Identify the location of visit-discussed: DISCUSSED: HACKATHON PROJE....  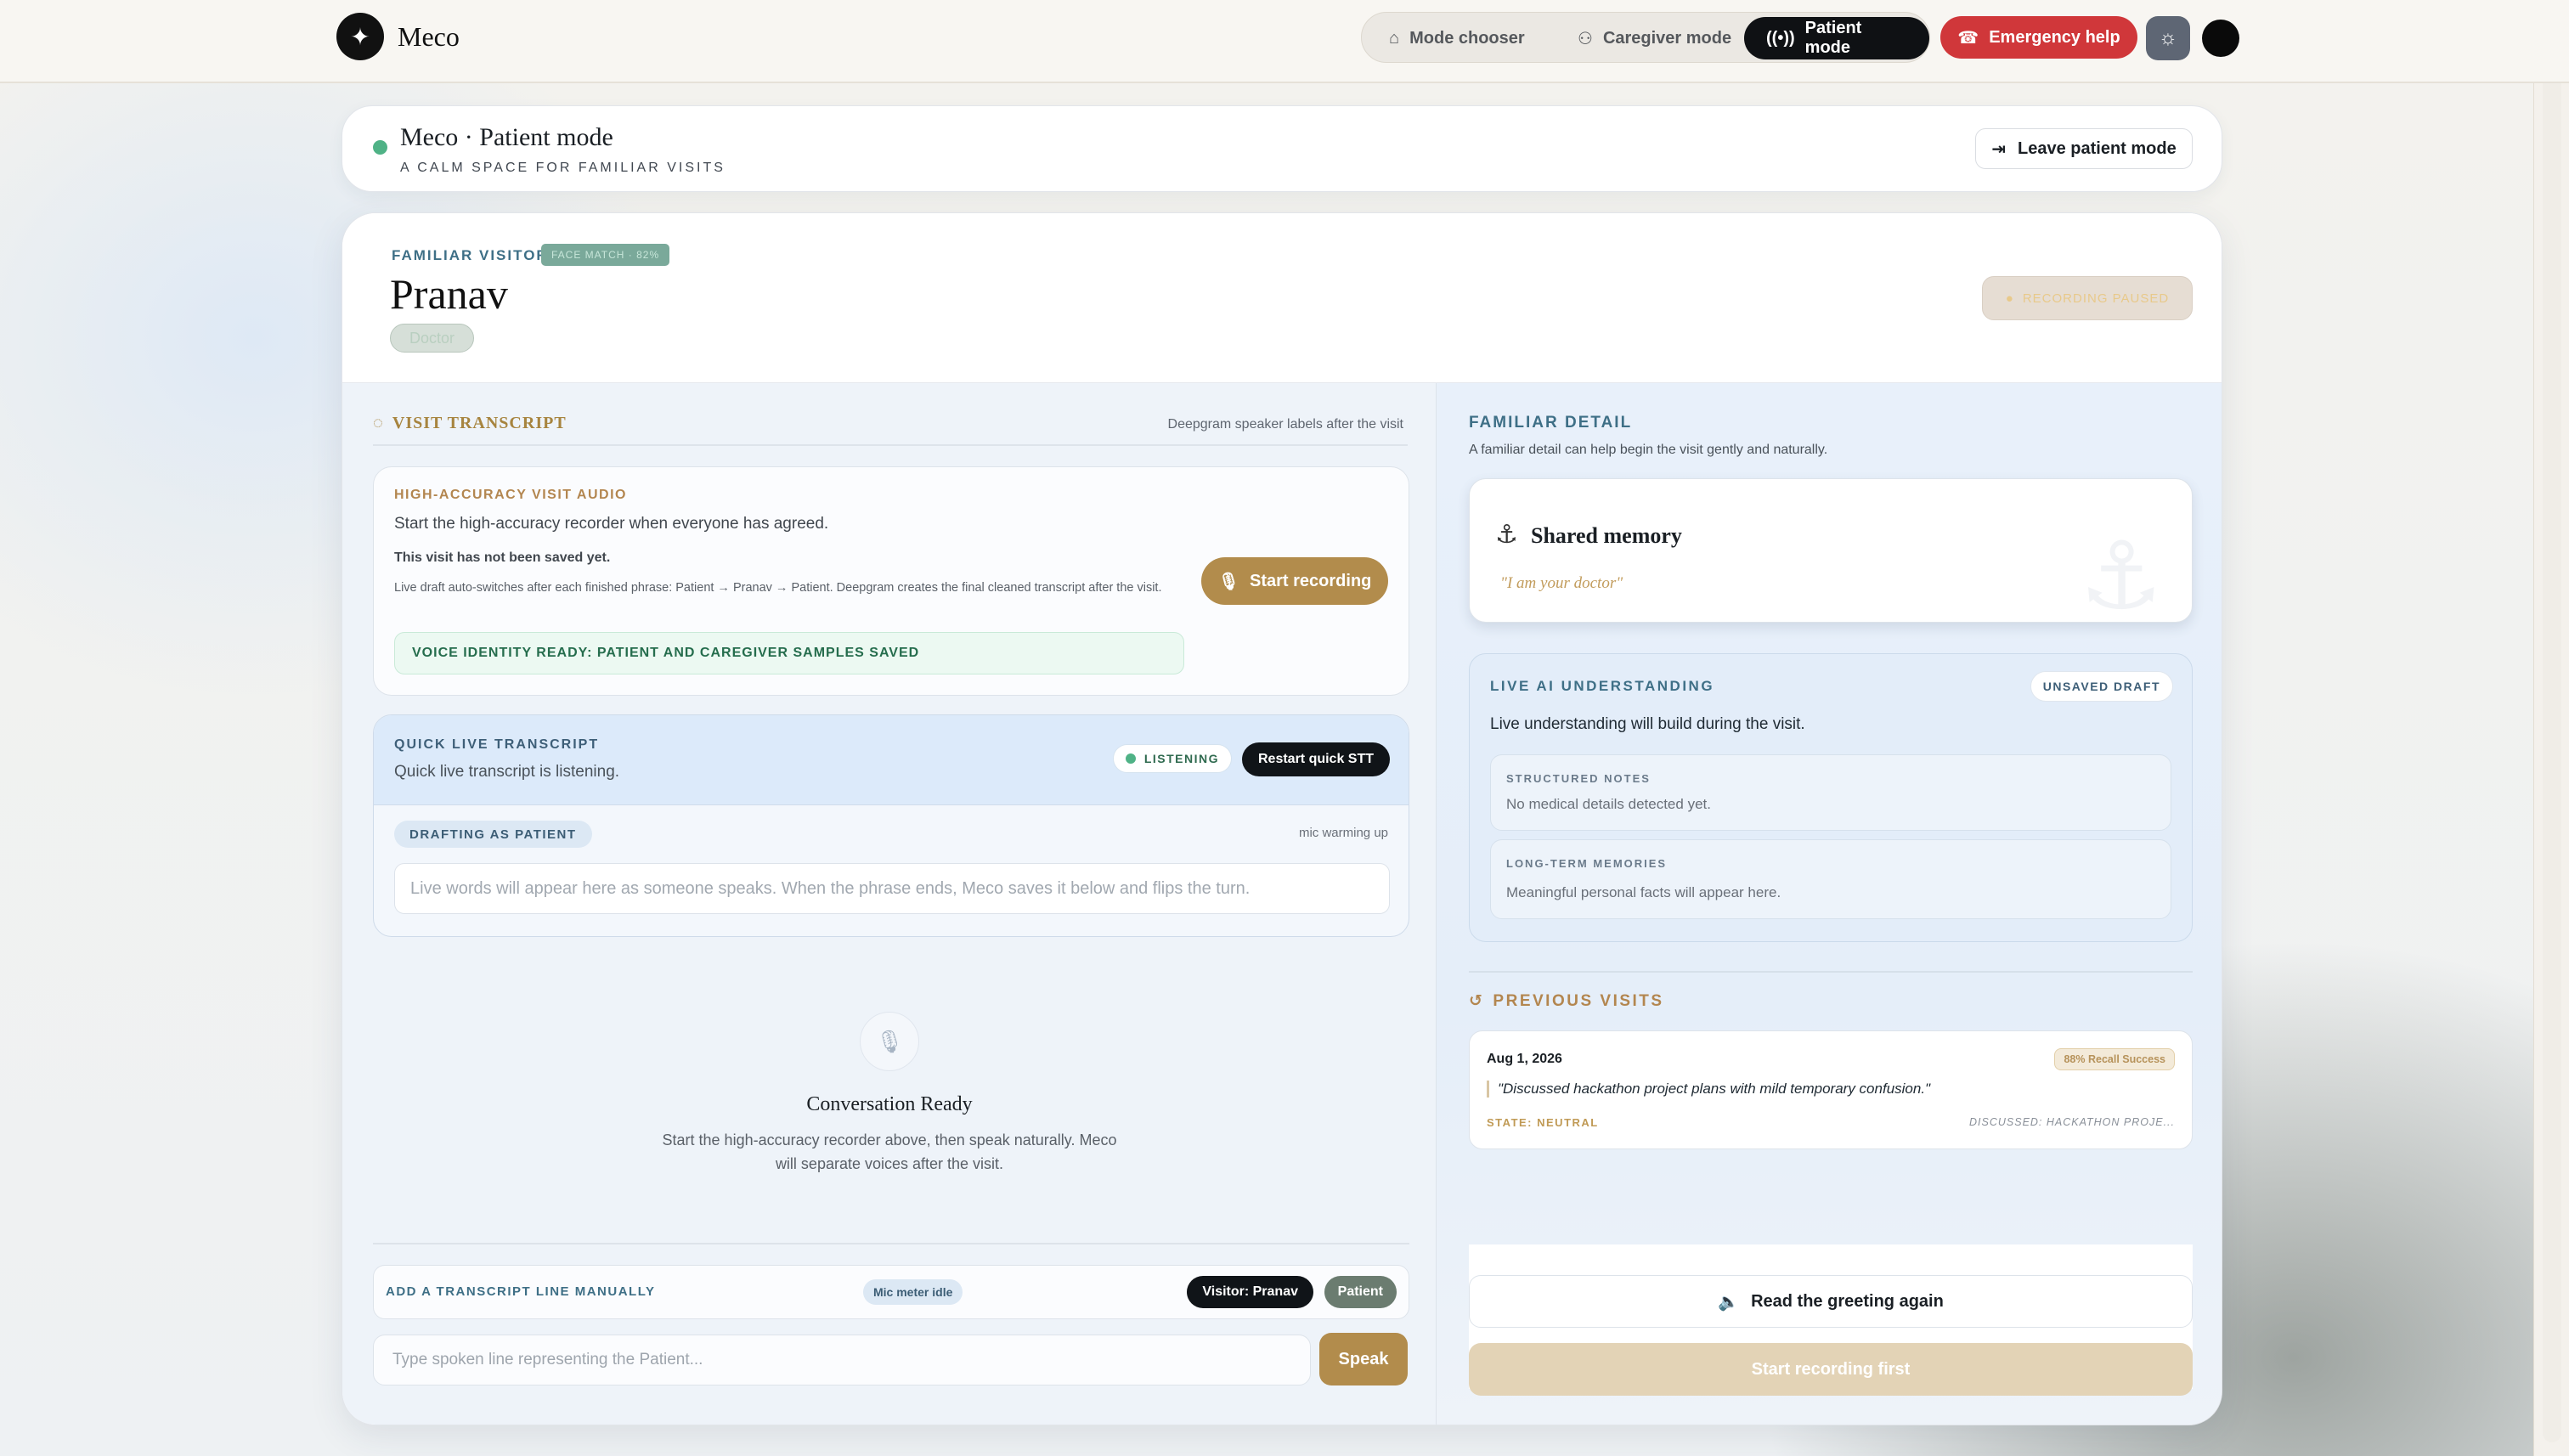
(2072, 1122).